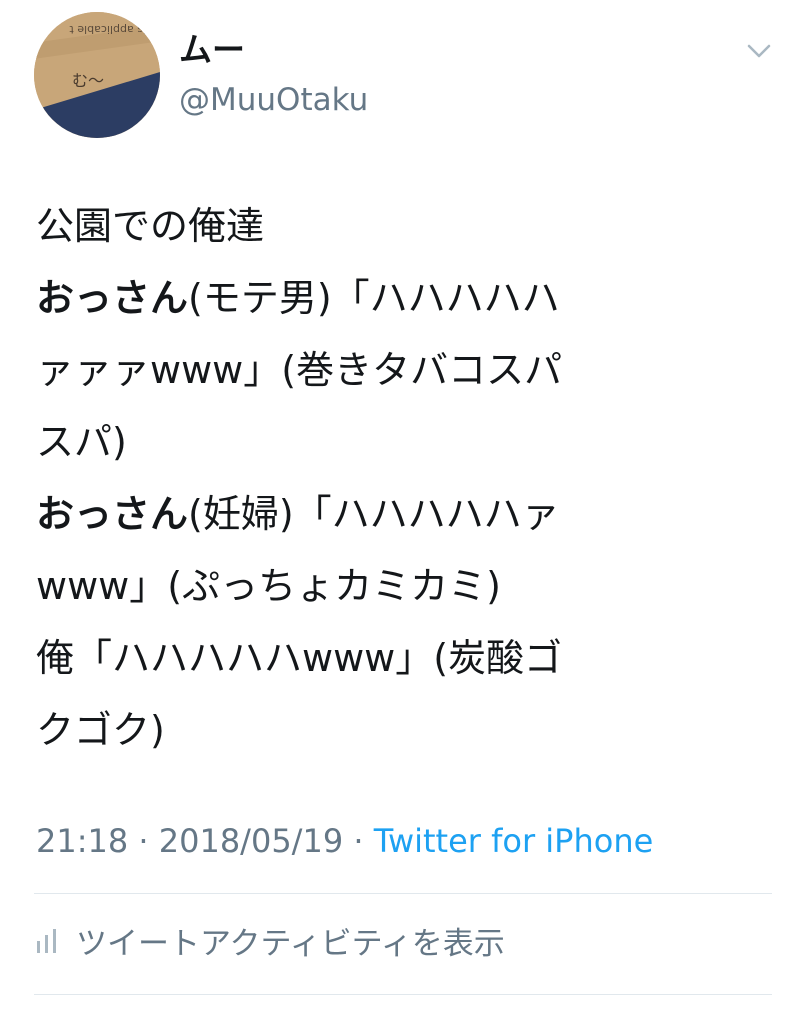  What do you see at coordinates (268, 586) in the screenshot?
I see `tweet-line: www」(ぷっちょカミカミ)` at bounding box center [268, 586].